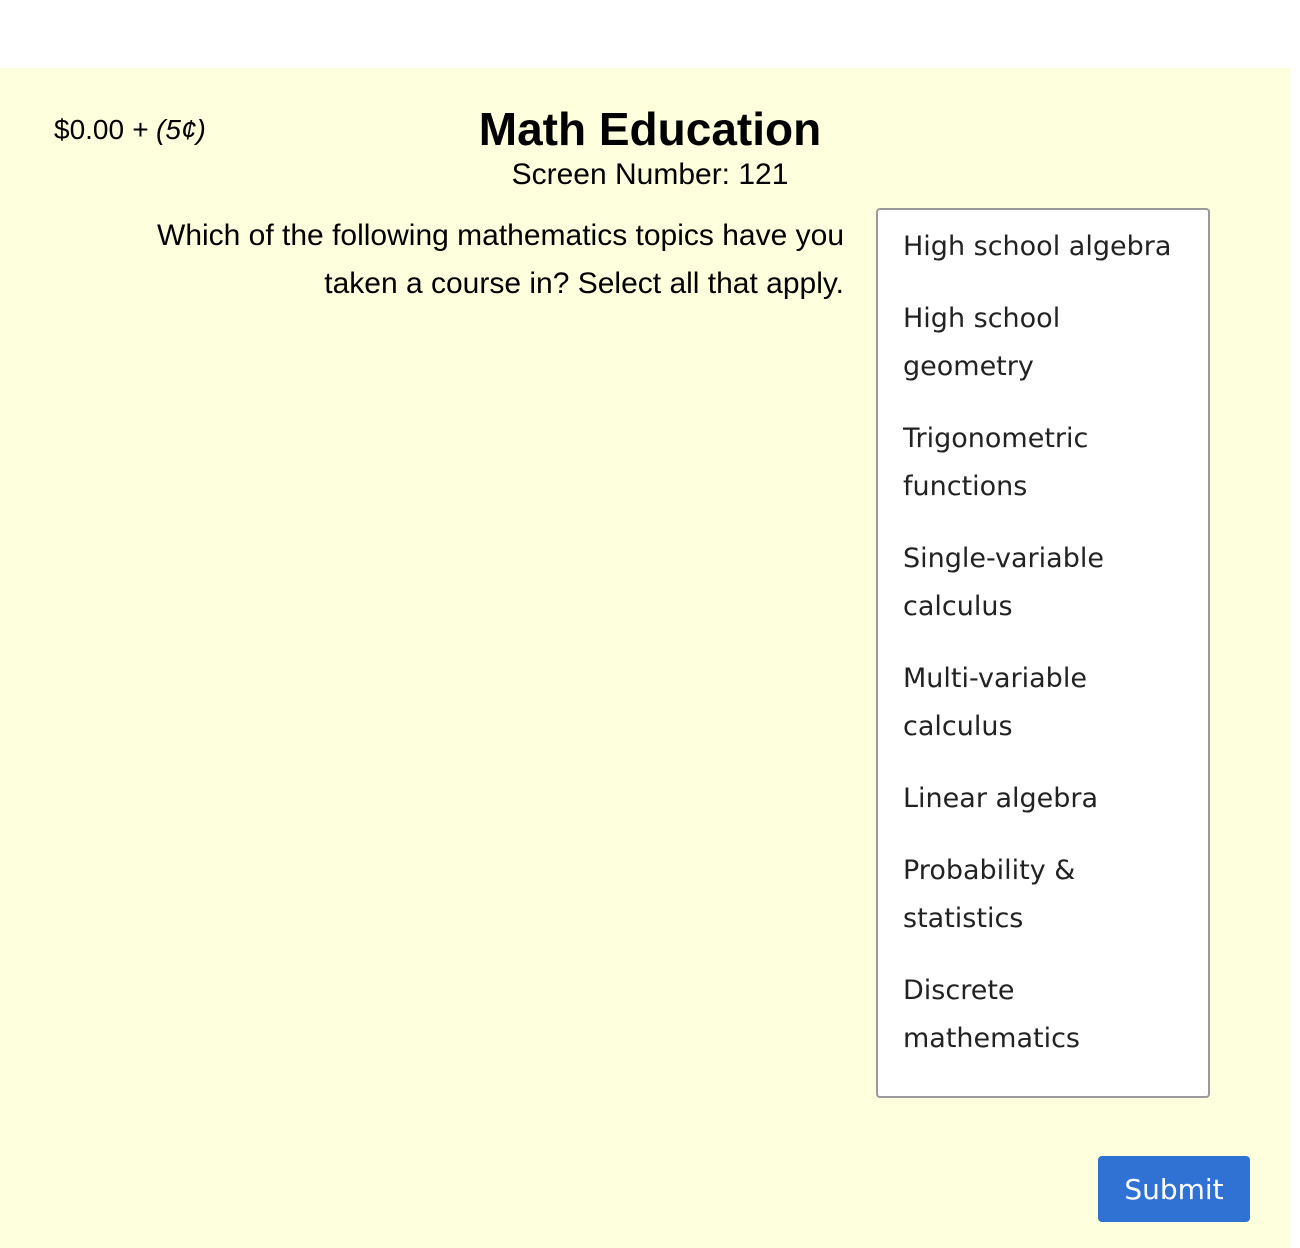 This screenshot has height=1248, width=1300. What do you see at coordinates (650, 129) in the screenshot?
I see `page-title: Math Education` at bounding box center [650, 129].